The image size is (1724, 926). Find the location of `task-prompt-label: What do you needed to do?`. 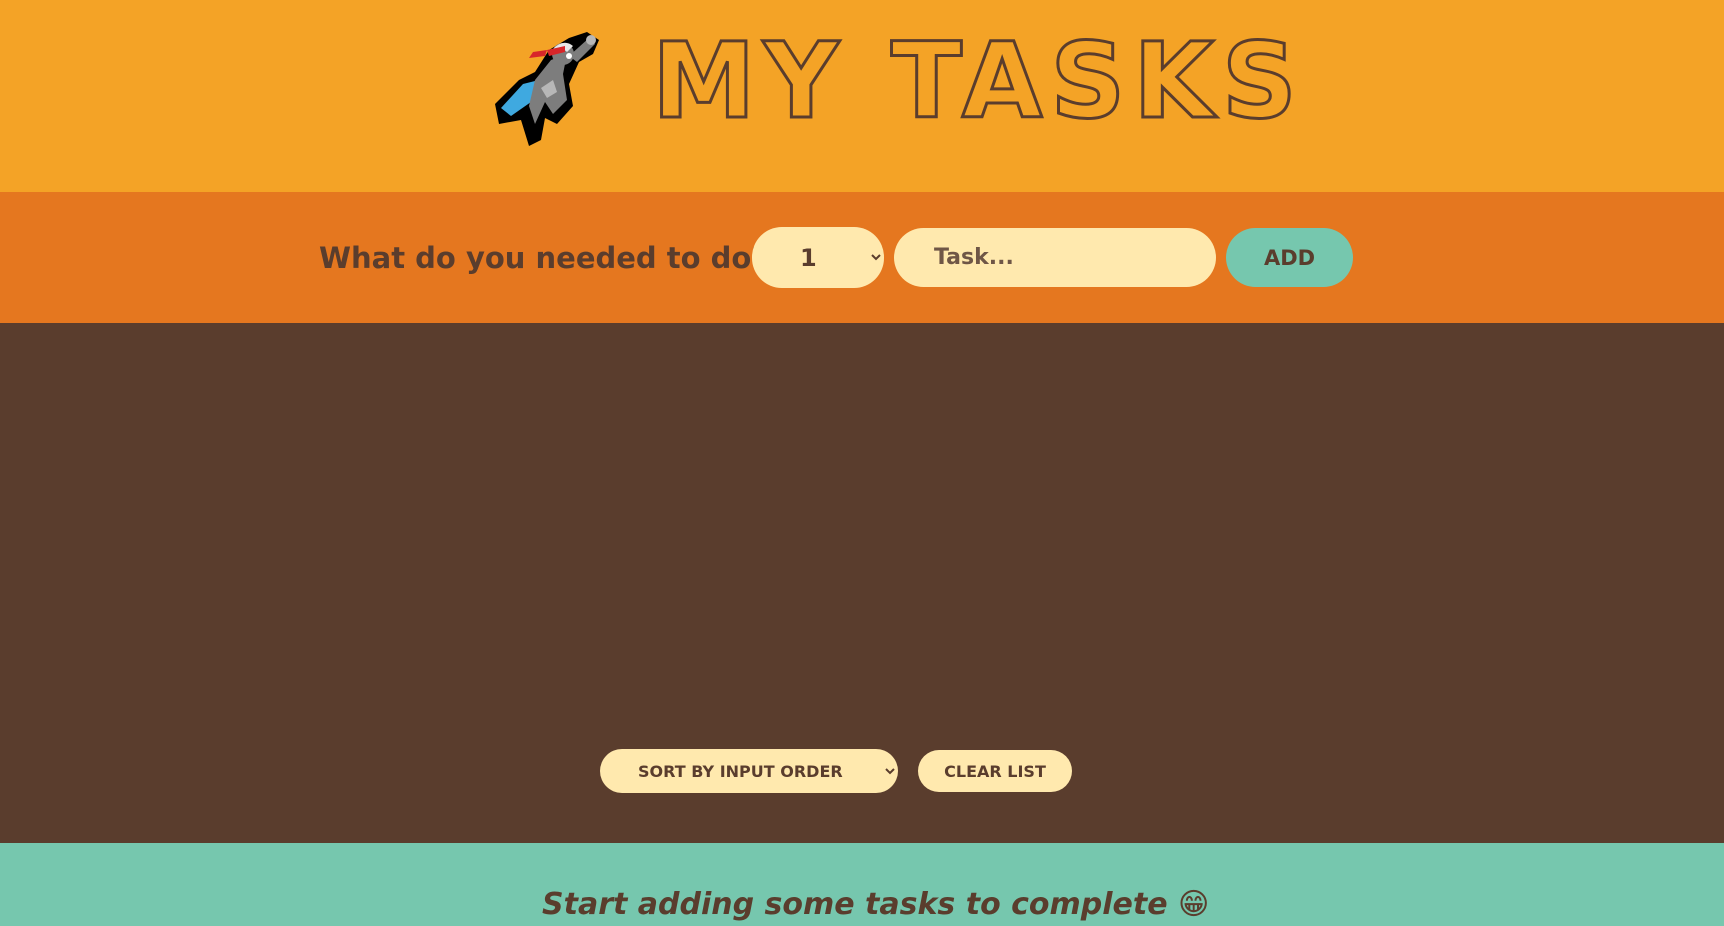

task-prompt-label: What do you needed to do? is located at coordinates (544, 258).